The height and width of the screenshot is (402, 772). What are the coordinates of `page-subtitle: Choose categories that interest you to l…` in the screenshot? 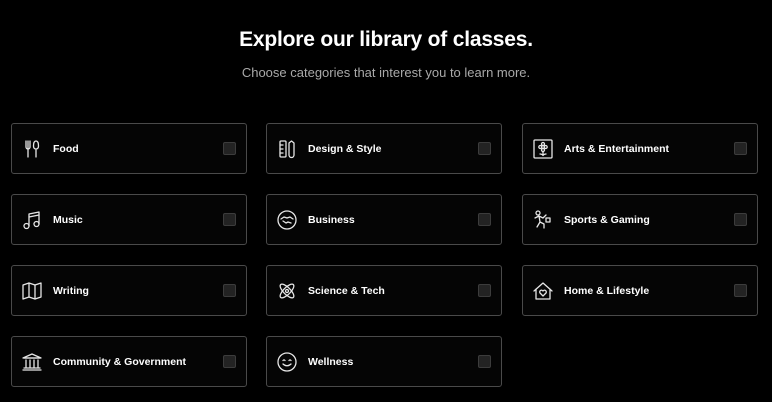 It's located at (386, 72).